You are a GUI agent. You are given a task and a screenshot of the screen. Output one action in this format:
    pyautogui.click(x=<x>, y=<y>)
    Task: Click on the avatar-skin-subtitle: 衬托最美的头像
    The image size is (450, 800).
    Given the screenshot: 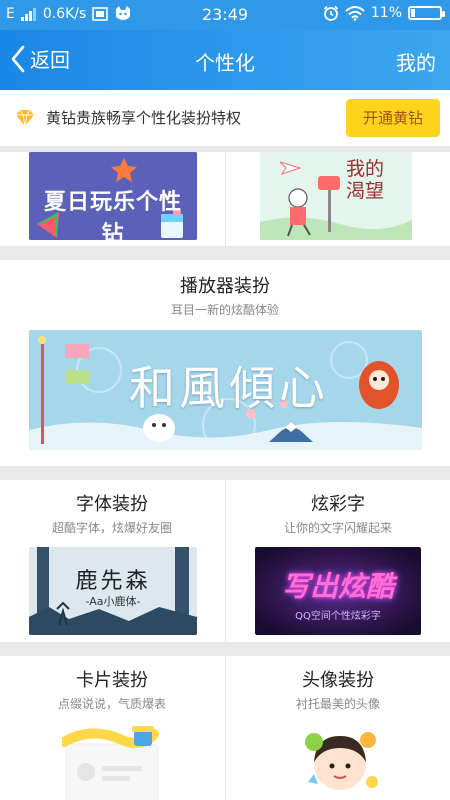 What is the action you would take?
    pyautogui.click(x=337, y=704)
    